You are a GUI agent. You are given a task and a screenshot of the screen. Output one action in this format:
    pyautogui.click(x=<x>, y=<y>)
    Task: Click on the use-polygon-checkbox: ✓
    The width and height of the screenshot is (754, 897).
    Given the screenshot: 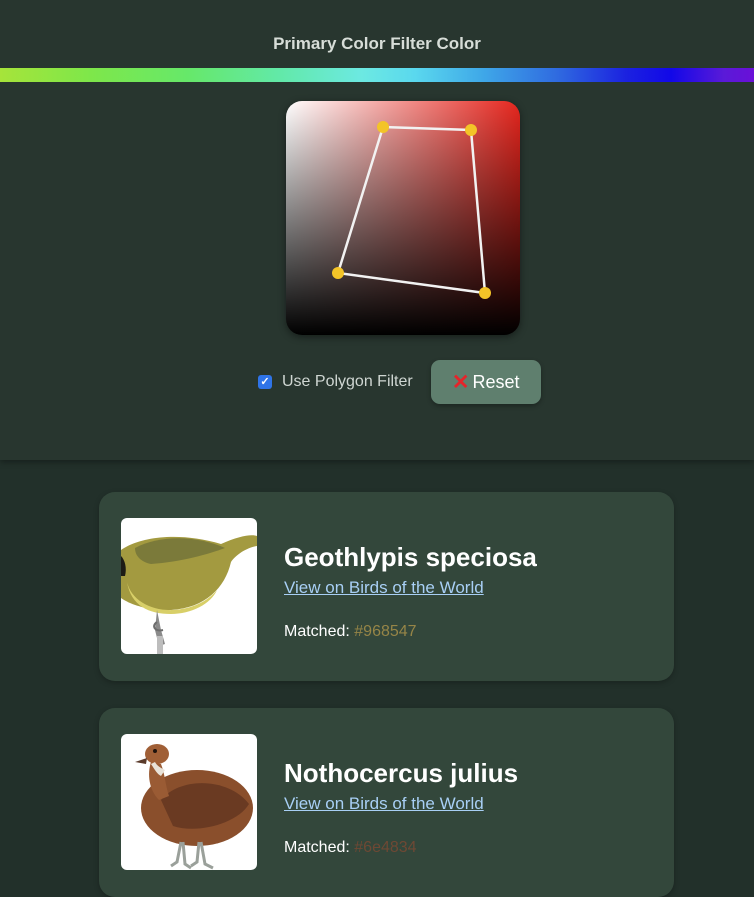 What is the action you would take?
    pyautogui.click(x=265, y=382)
    